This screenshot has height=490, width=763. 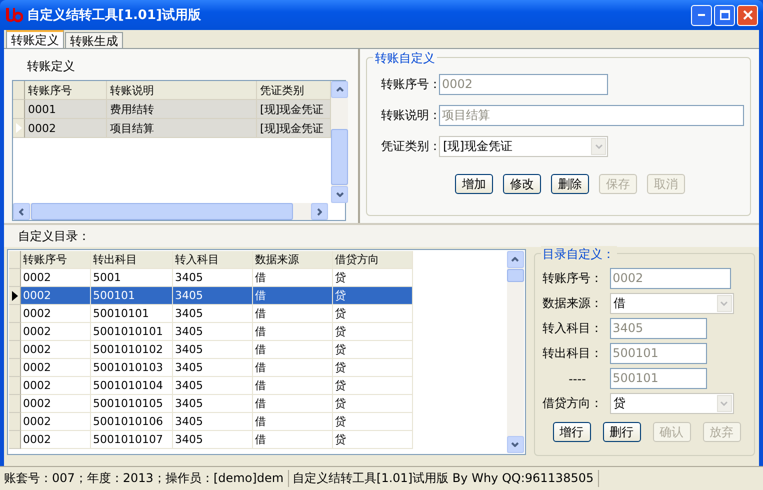 I want to click on form-button: 删行, so click(x=621, y=432).